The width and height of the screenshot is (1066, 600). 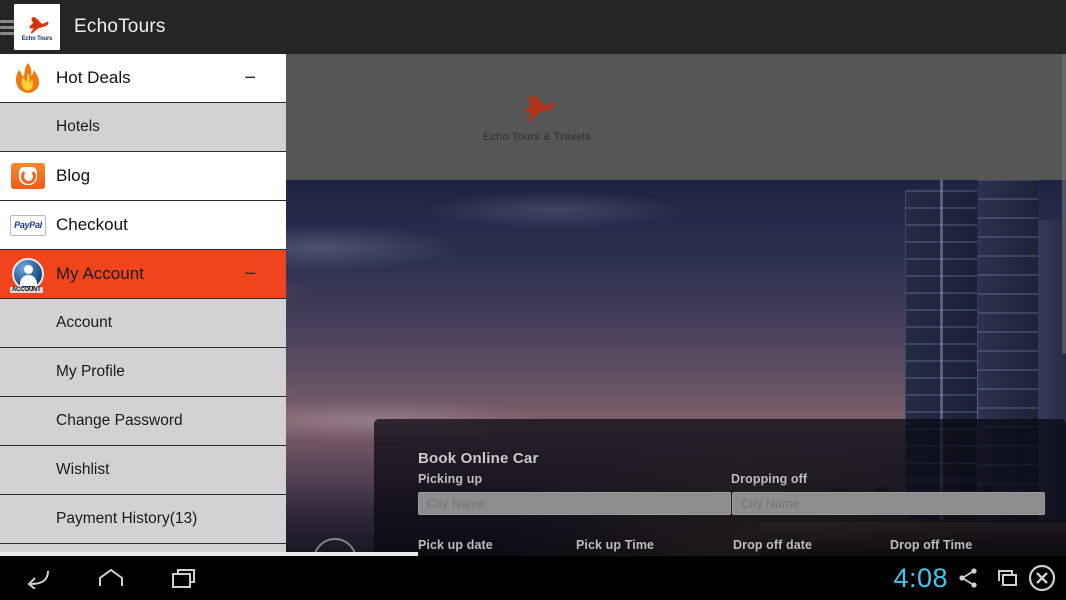 What do you see at coordinates (127, 518) in the screenshot?
I see `drawer-item-label: Payment History(13)` at bounding box center [127, 518].